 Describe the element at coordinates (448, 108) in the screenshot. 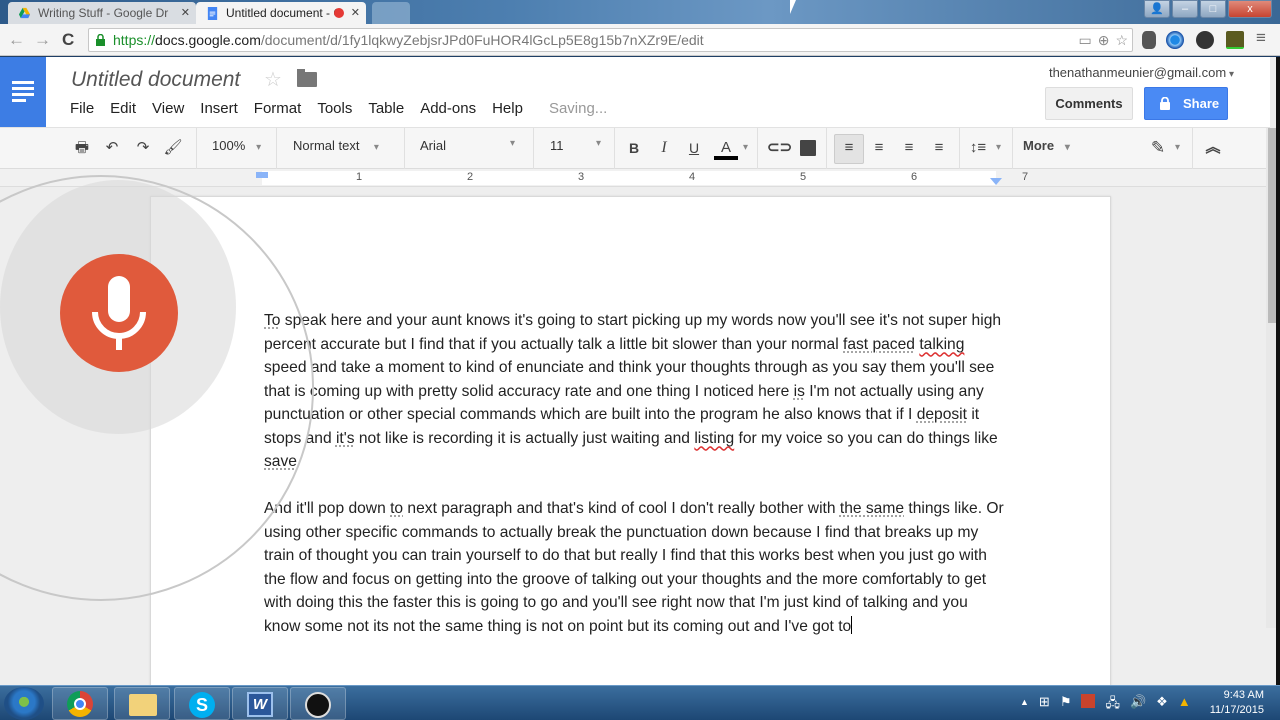

I see `menu-addons: Add-ons` at that location.